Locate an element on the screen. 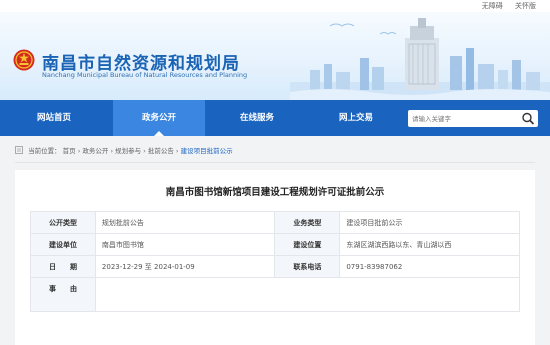 The image size is (550, 345). table-row: 公开类型 规划批前公告 业务类型 建设项目批前公示 is located at coordinates (275, 222).